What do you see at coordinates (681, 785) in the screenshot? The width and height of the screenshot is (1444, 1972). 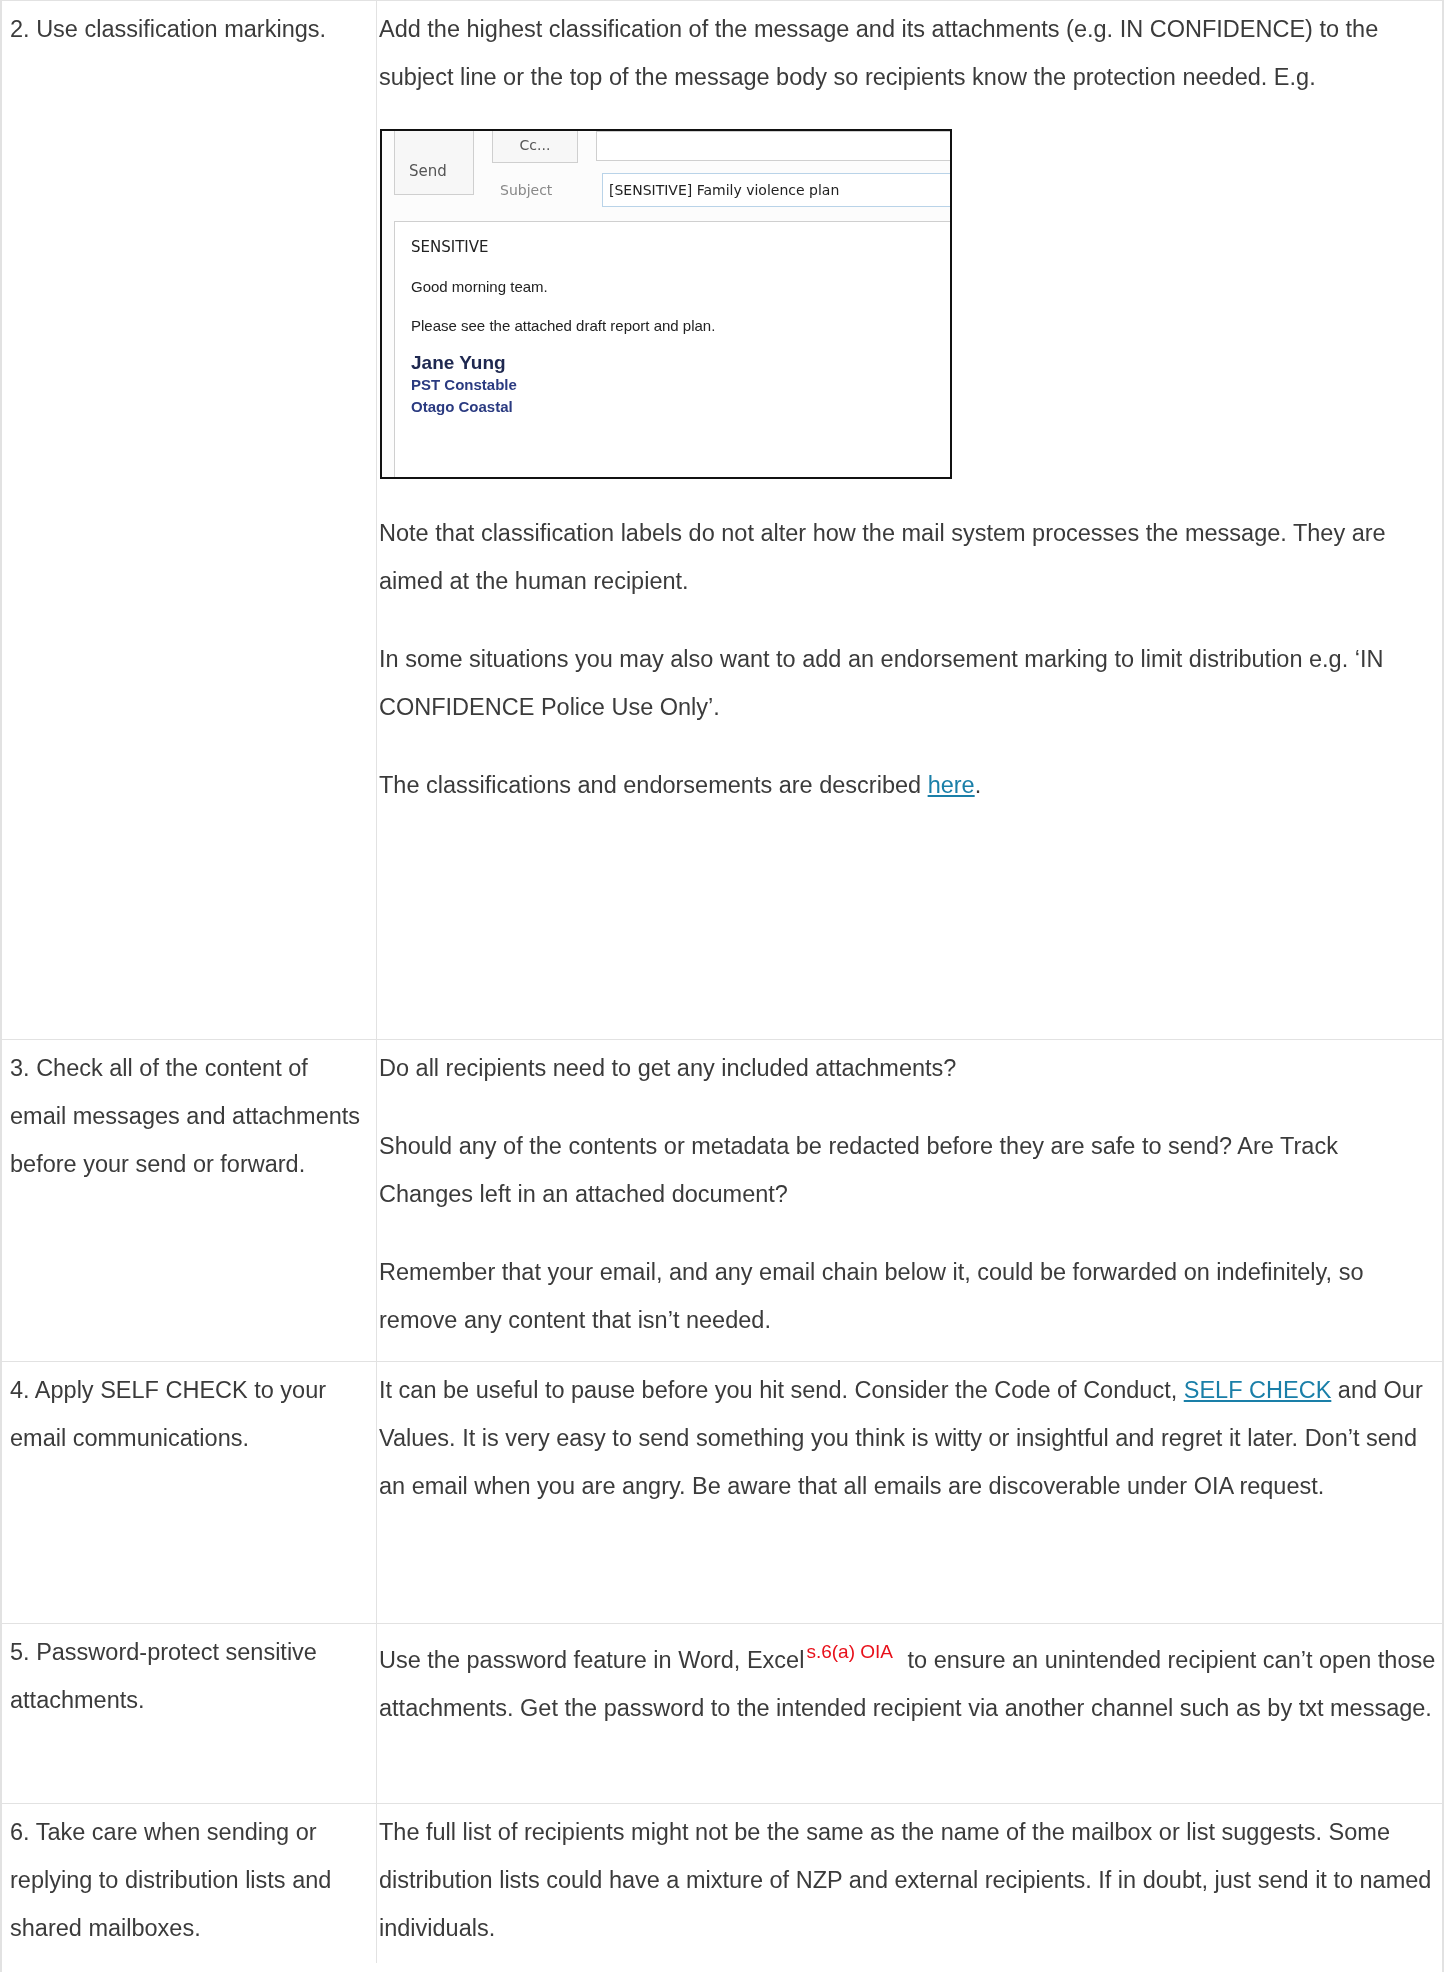 I see `paragraph: The classifications and endorsements are described here.` at bounding box center [681, 785].